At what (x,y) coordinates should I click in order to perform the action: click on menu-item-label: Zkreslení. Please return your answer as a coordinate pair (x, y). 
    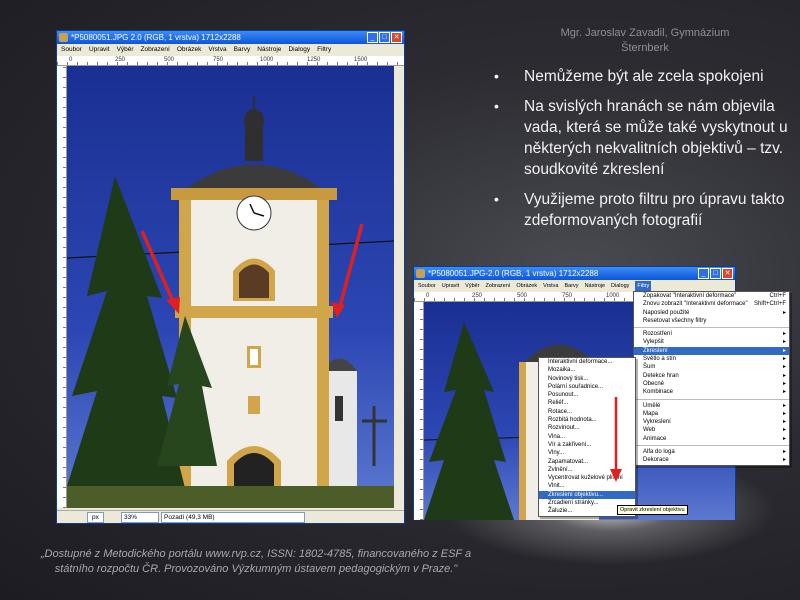
    Looking at the image, I should click on (655, 350).